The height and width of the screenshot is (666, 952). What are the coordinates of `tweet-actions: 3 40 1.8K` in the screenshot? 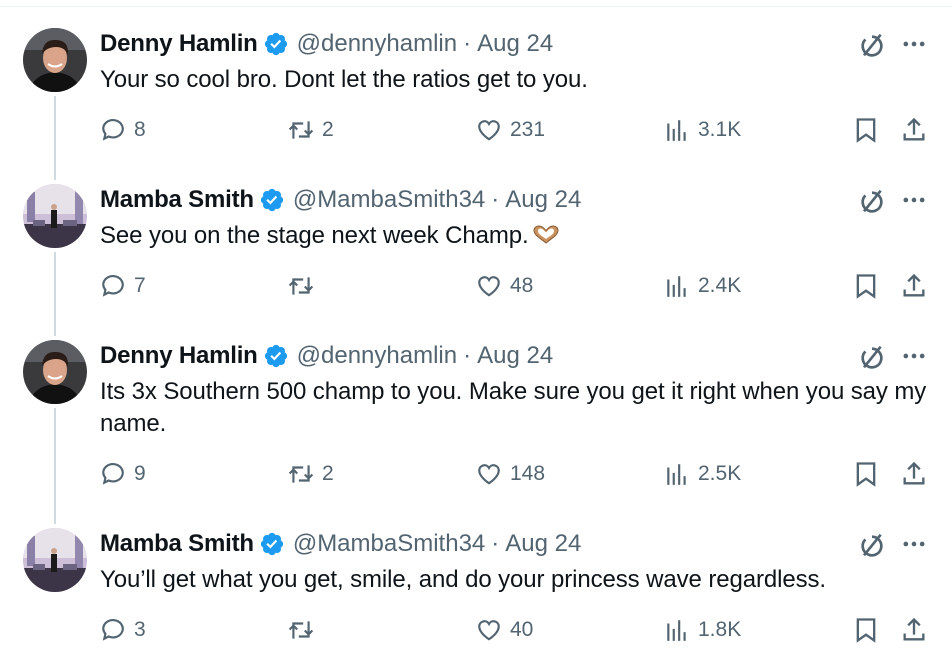 It's located at (476, 630).